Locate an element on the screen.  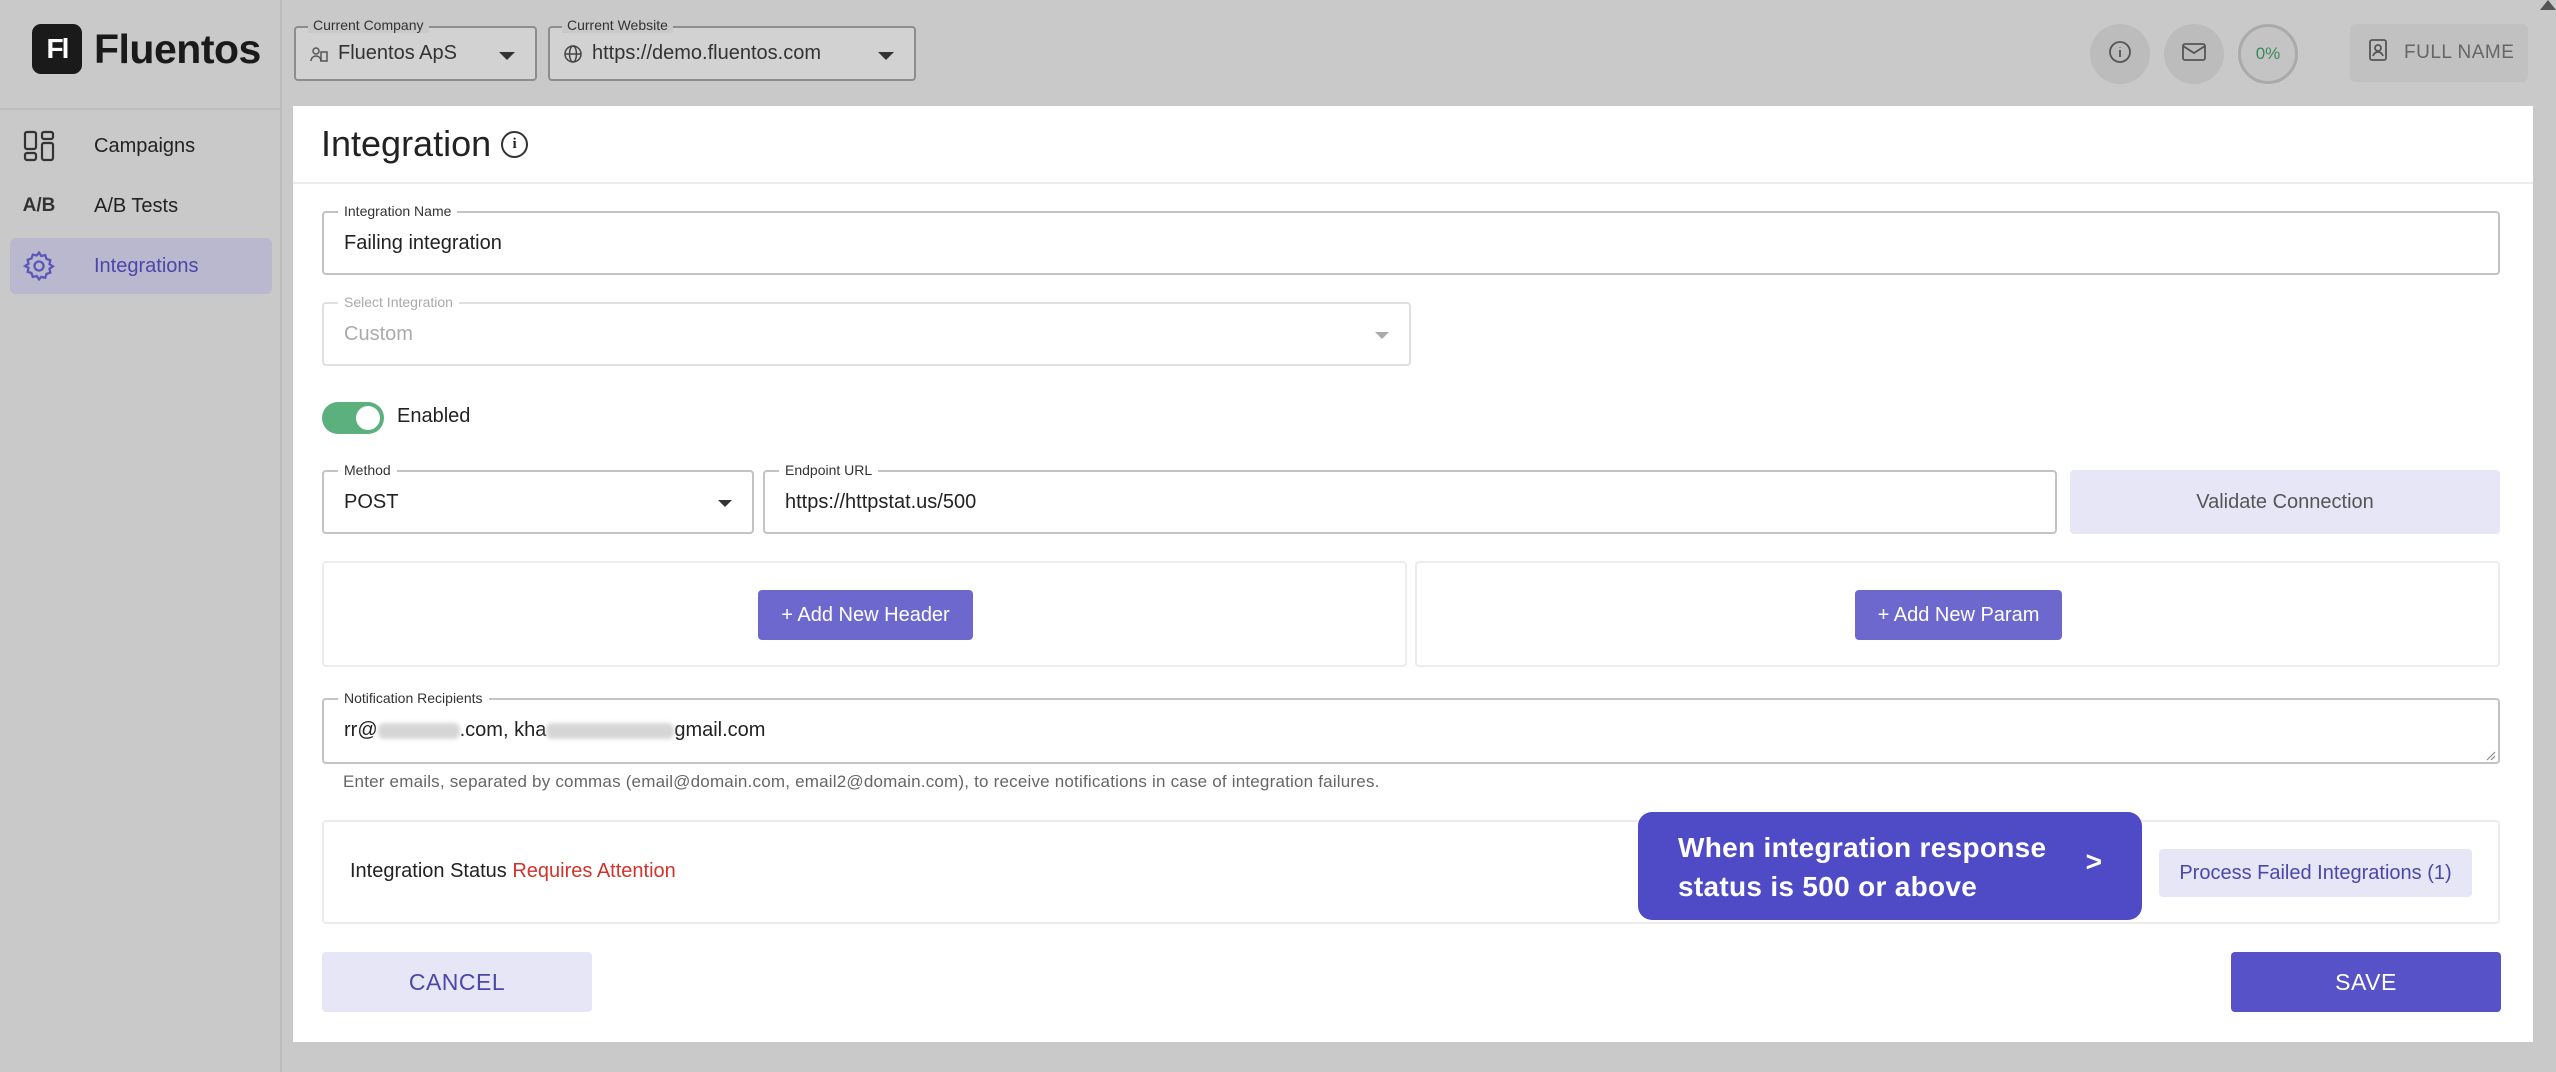
company-value: Fluentos ApS is located at coordinates (397, 53).